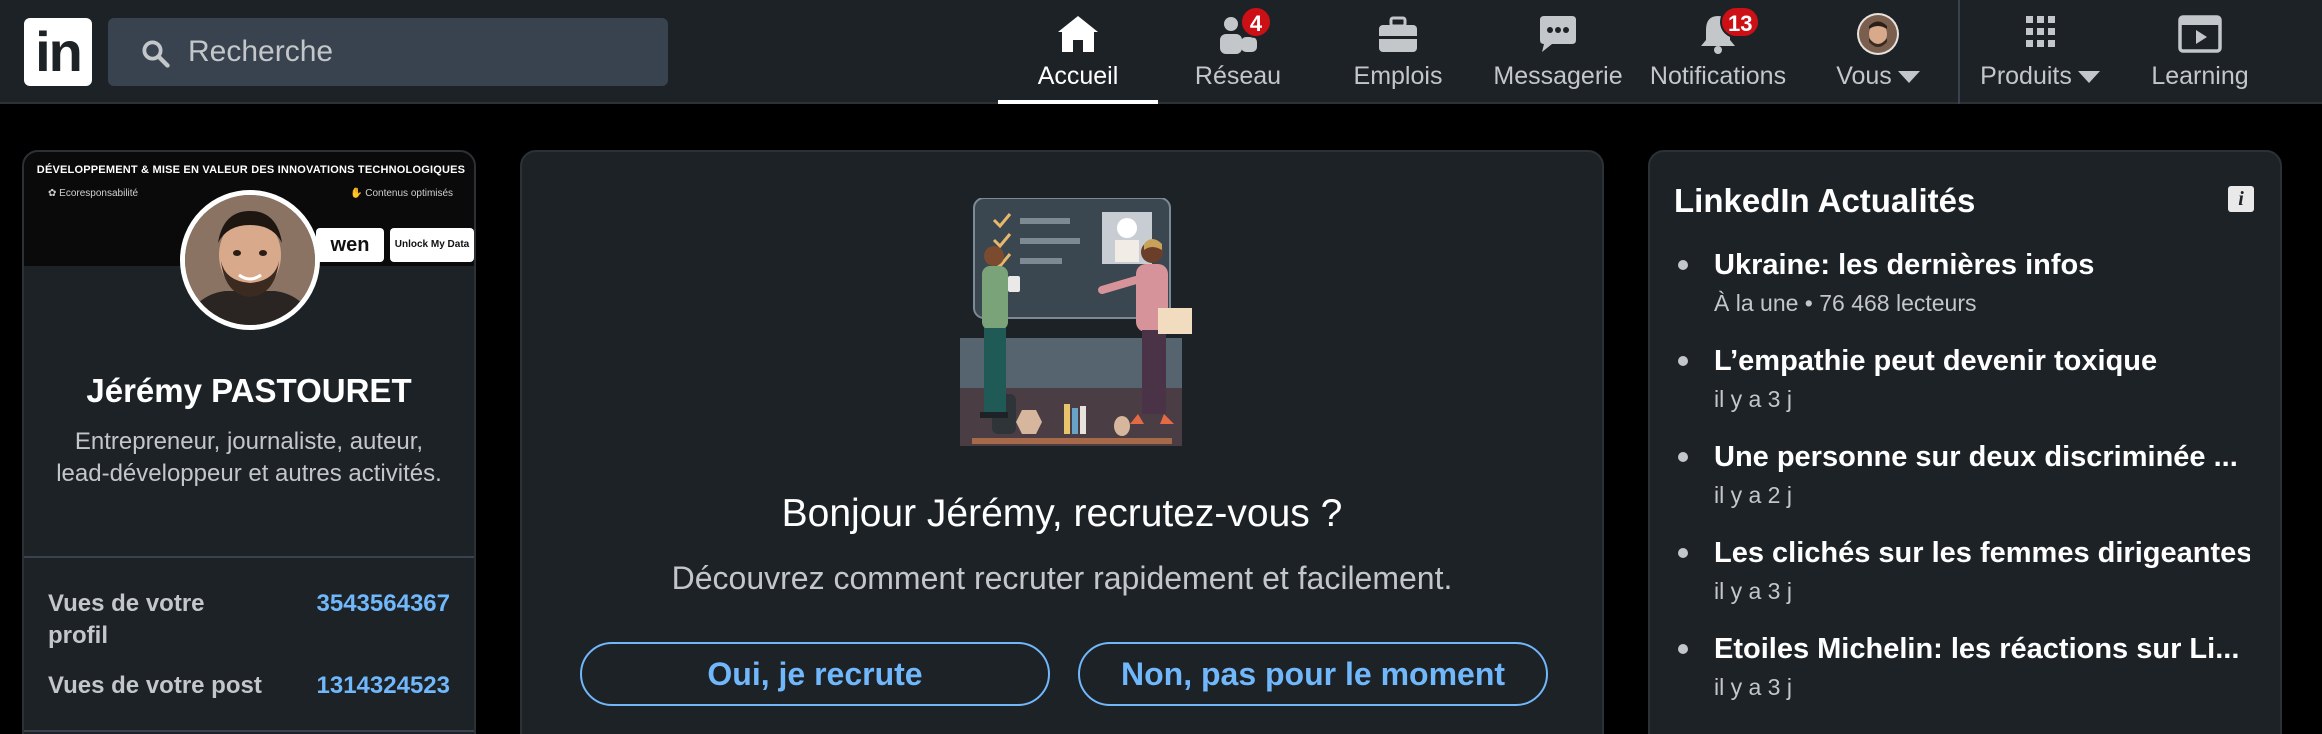 This screenshot has height=734, width=2322. What do you see at coordinates (1878, 34) in the screenshot?
I see `avatar` at bounding box center [1878, 34].